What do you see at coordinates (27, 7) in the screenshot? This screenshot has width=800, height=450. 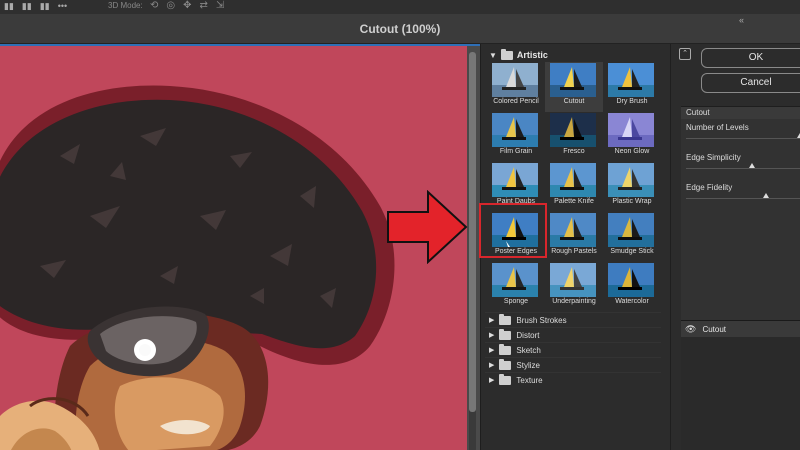 I see `align-center-icon: ▮▮` at bounding box center [27, 7].